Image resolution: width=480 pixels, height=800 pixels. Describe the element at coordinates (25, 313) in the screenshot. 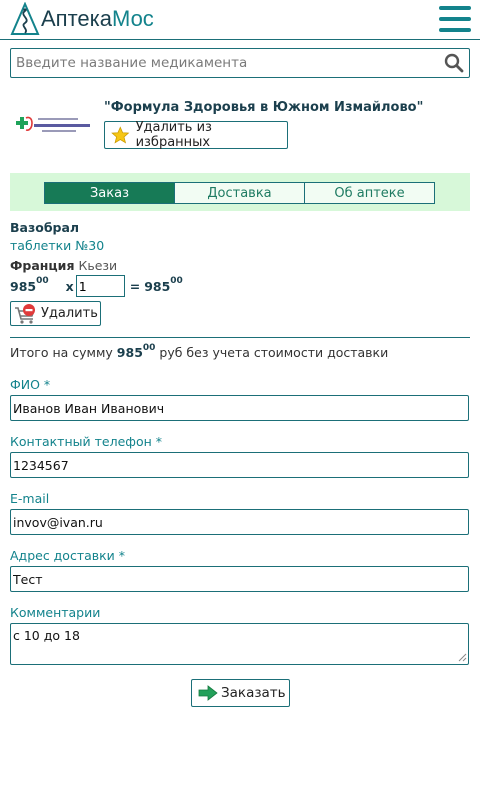

I see `cart-remove-icon` at that location.